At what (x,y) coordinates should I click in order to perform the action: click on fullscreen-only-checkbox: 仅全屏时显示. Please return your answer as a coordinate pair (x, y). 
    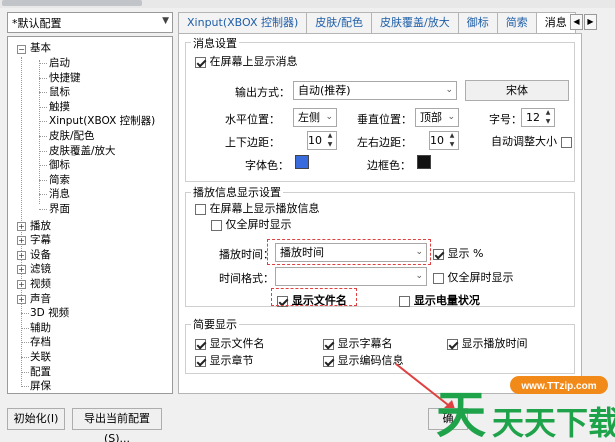
    Looking at the image, I should click on (251, 224).